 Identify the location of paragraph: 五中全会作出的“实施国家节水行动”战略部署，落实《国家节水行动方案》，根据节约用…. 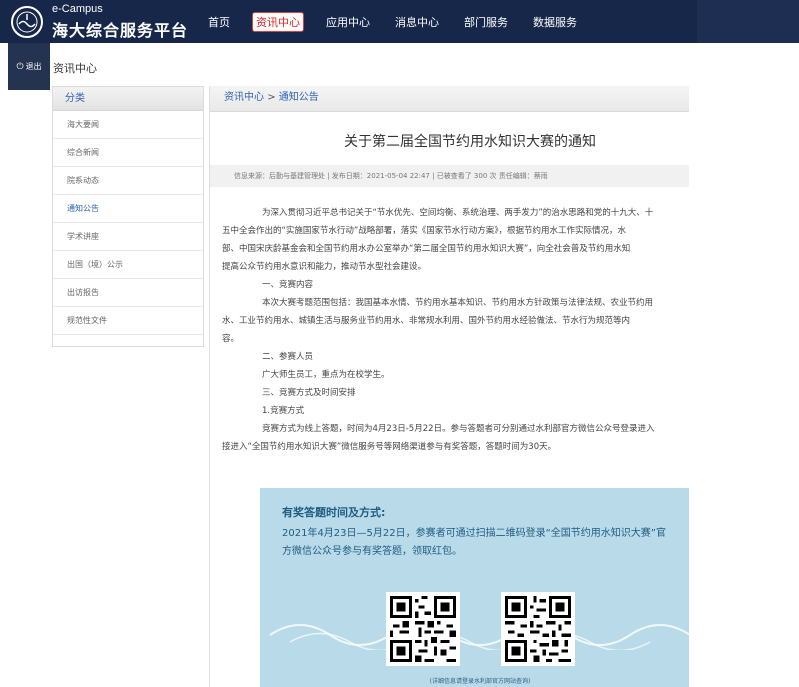
(424, 231).